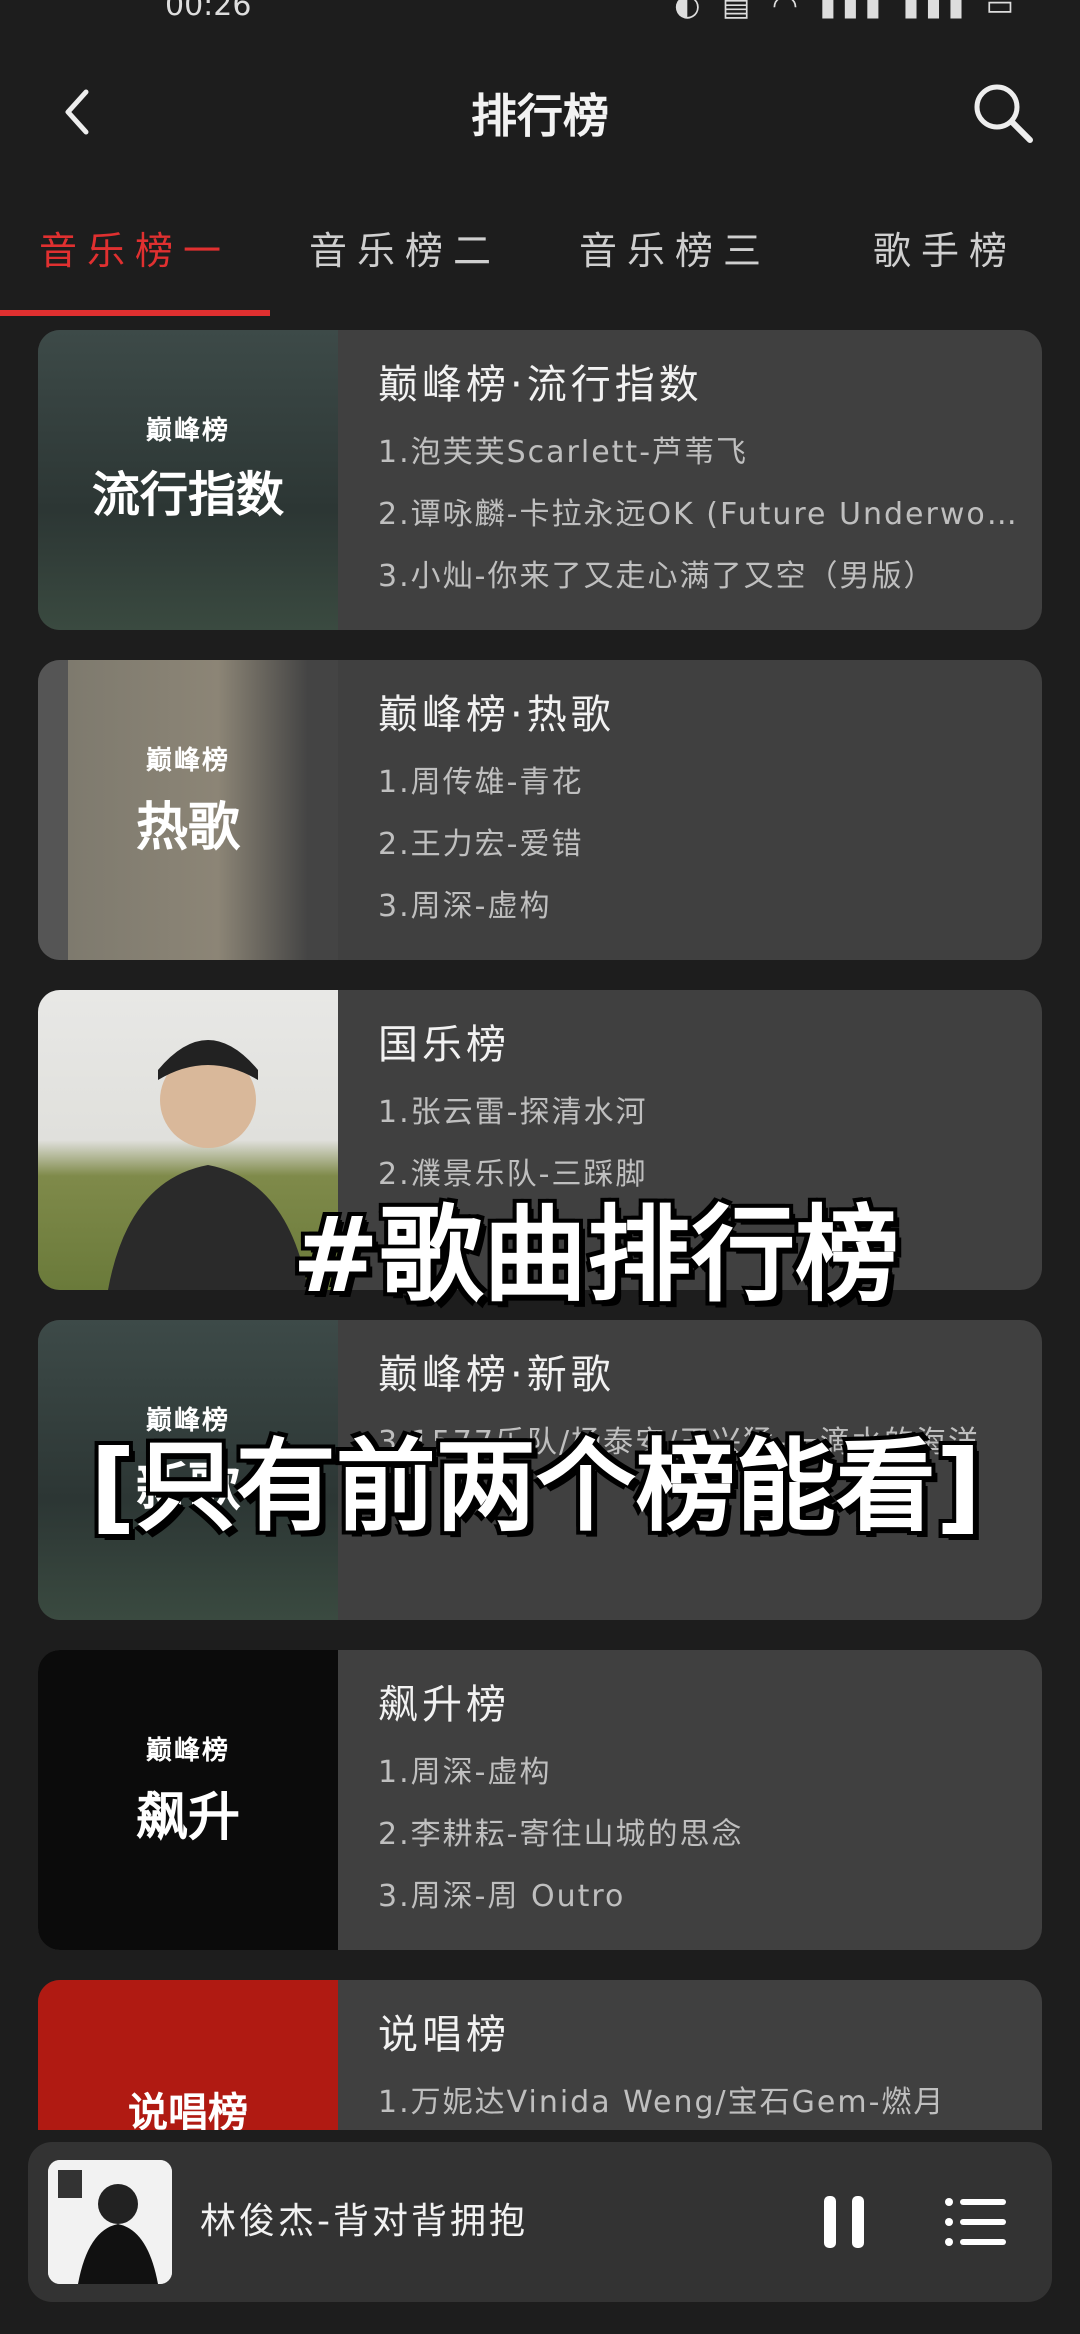 The width and height of the screenshot is (1080, 2334). I want to click on chart-cover: 巅峰榜 热歌, so click(188, 810).